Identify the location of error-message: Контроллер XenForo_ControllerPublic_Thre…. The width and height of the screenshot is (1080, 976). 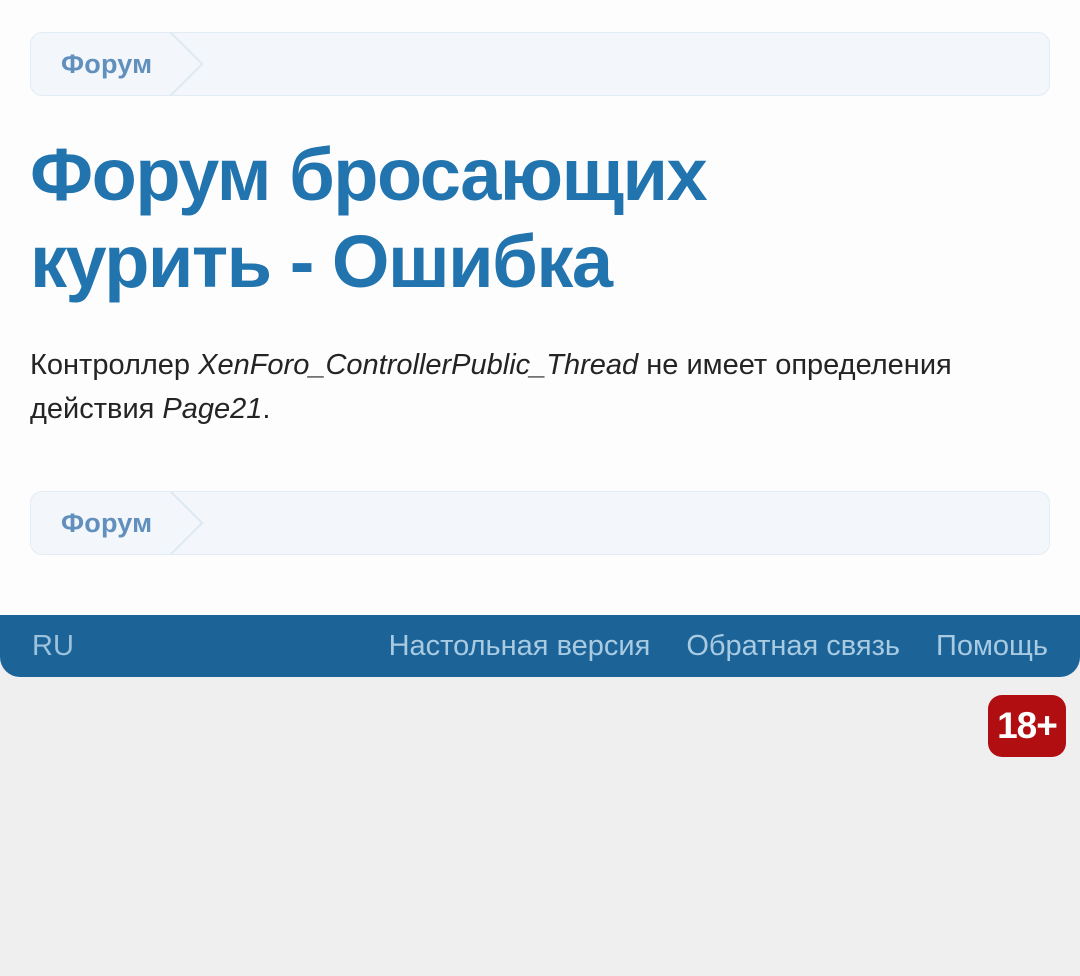
(491, 387).